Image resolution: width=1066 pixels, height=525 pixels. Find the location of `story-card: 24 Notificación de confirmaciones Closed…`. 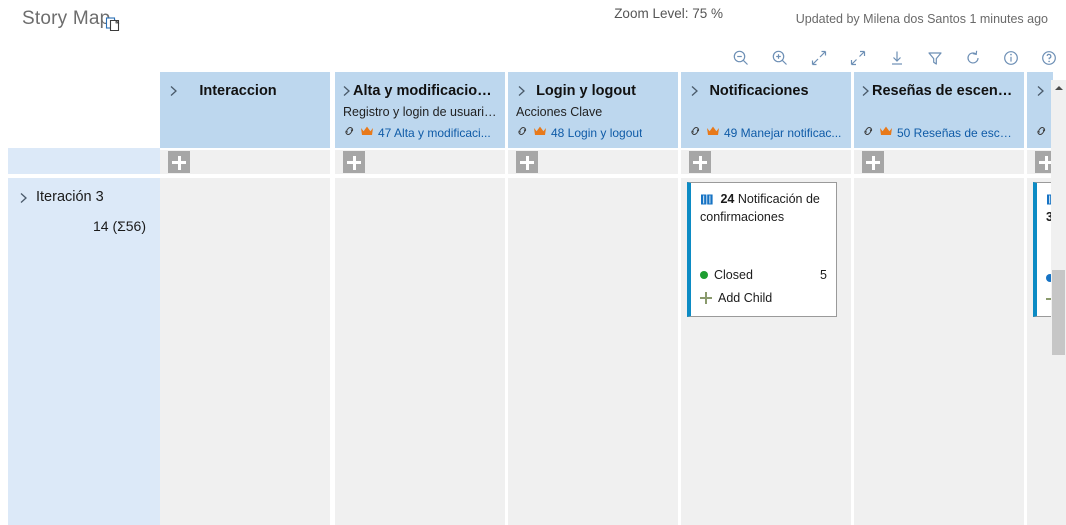

story-card: 24 Notificación de confirmaciones Closed… is located at coordinates (762, 249).